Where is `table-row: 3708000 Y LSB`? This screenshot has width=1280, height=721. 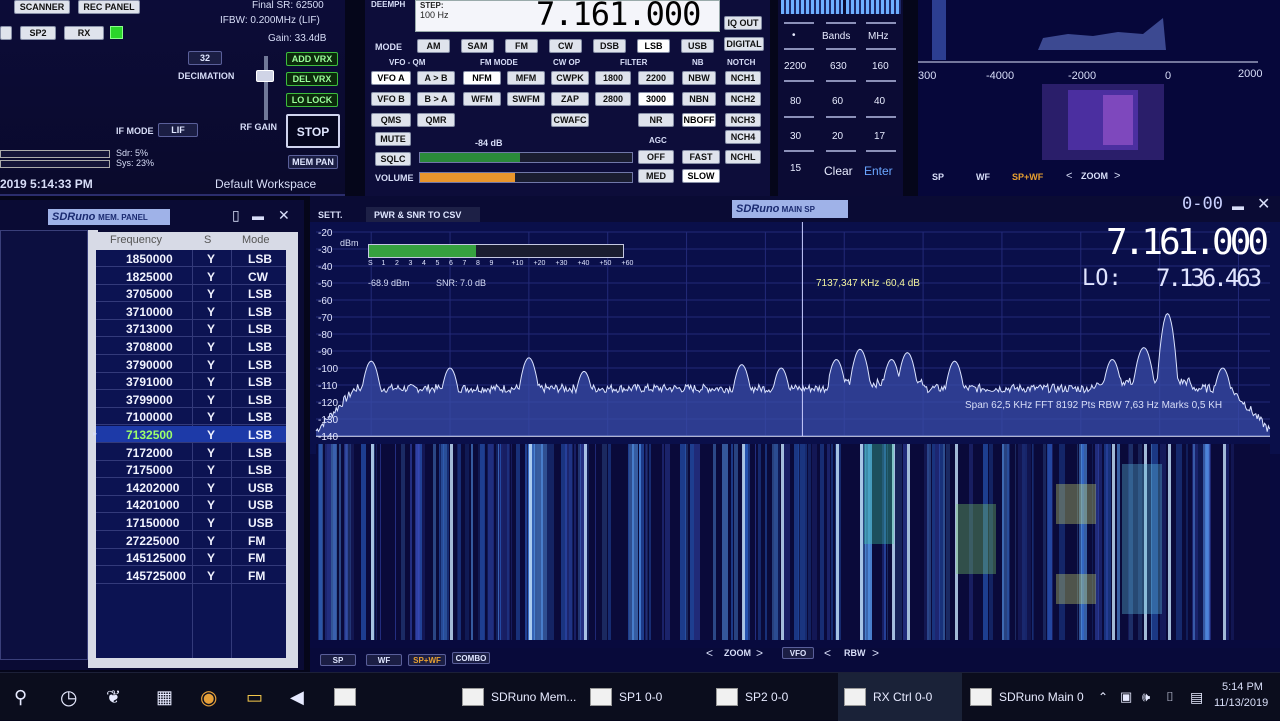
table-row: 3708000 Y LSB is located at coordinates (191, 346).